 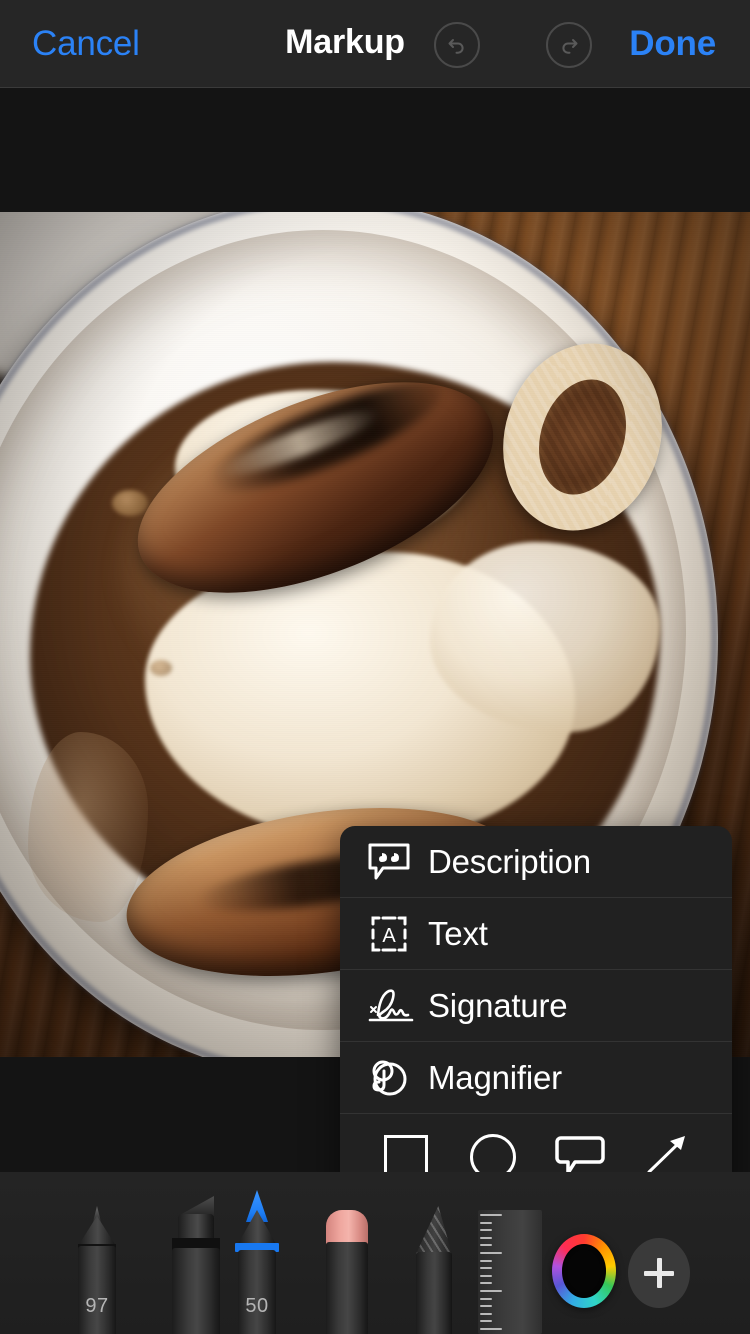 I want to click on marker-pen-body, so click(x=257, y=1292).